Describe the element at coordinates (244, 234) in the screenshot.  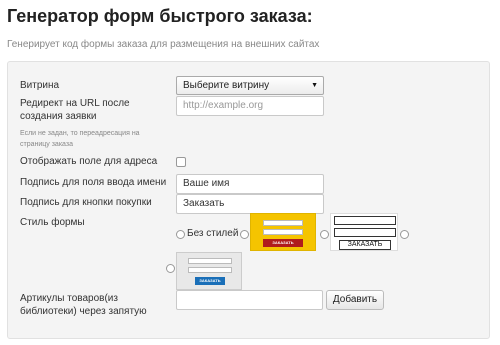
I see `style-yellow-radio` at that location.